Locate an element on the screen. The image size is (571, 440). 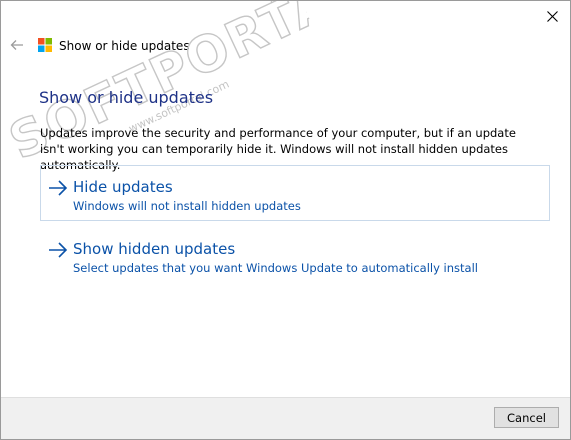
cancel-button: Cancel is located at coordinates (526, 417).